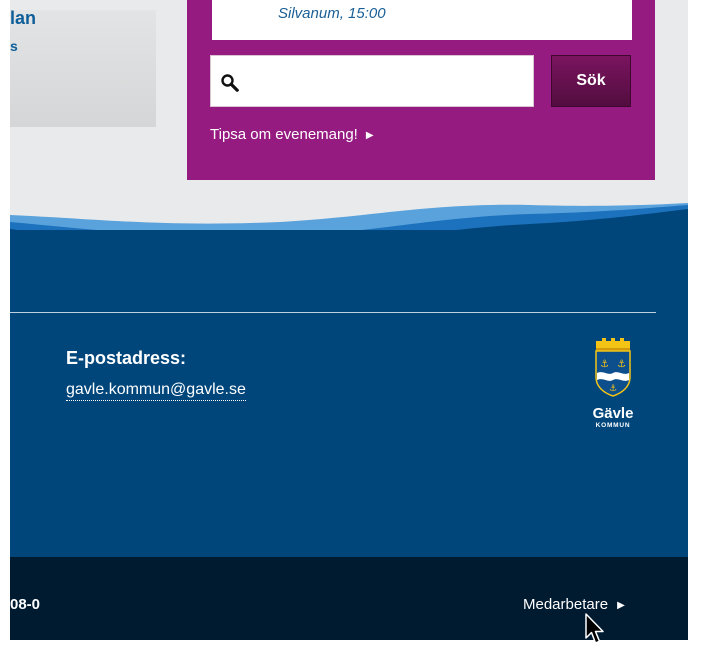 This screenshot has height=653, width=702. I want to click on event-listing: Silvanum, 15:00, so click(422, 20).